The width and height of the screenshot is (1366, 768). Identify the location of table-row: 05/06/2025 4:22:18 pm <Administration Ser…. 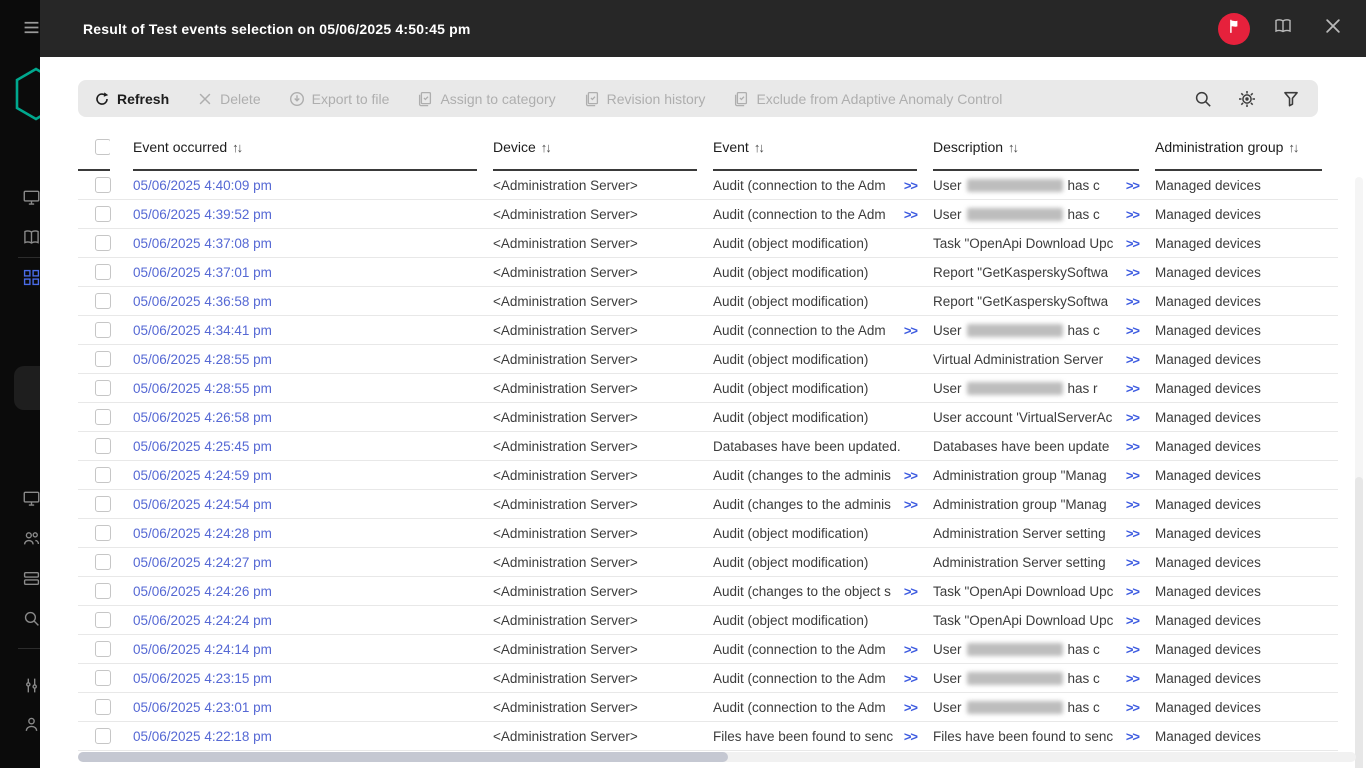
(708, 736).